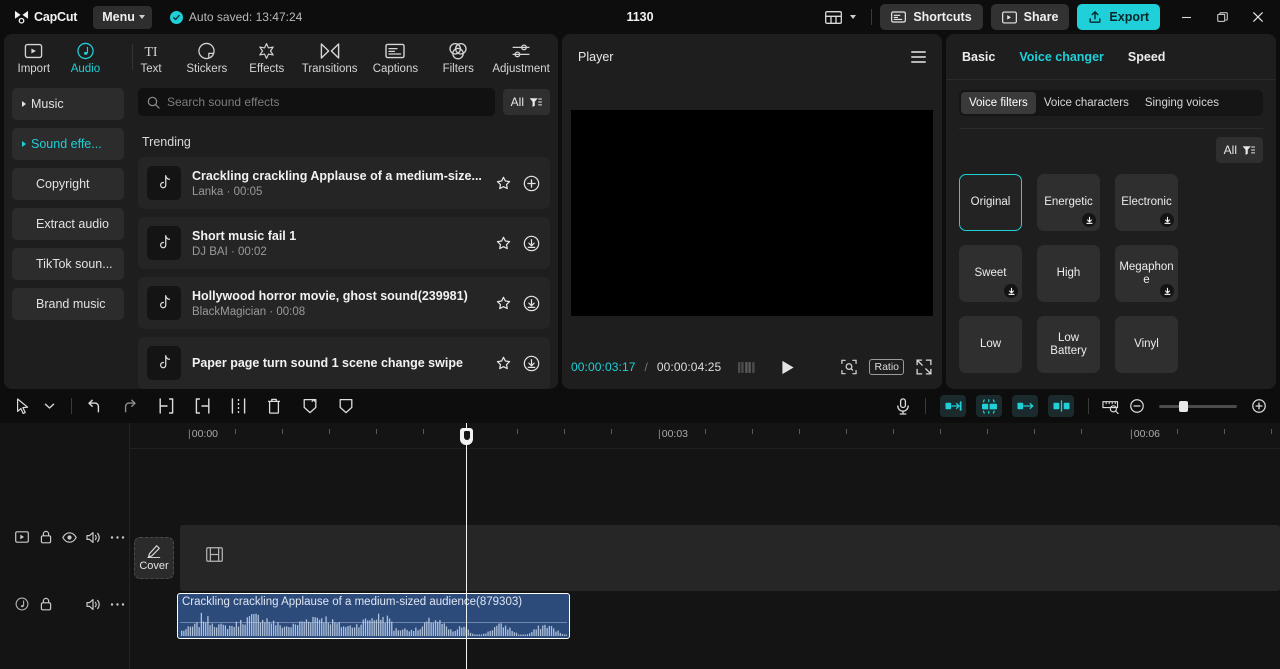 The image size is (1280, 669). I want to click on share-button: Share, so click(1030, 17).